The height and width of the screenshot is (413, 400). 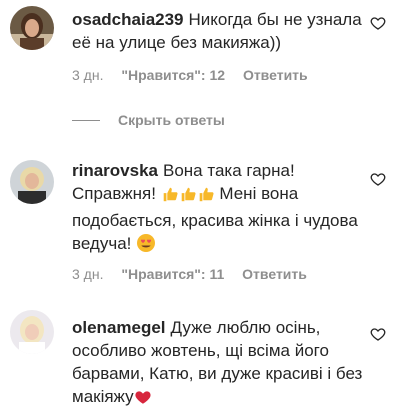 What do you see at coordinates (171, 120) in the screenshot?
I see `hide-replies-label: Скрыть ответы` at bounding box center [171, 120].